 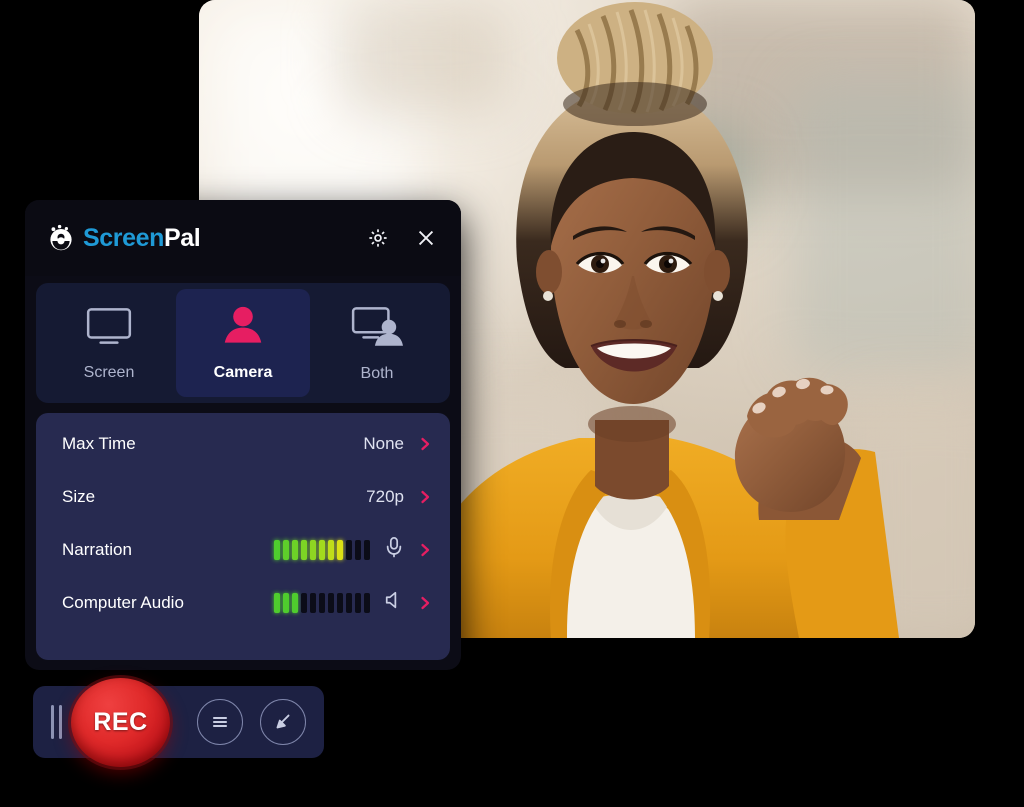 What do you see at coordinates (99, 443) in the screenshot?
I see `setting-label-max-time: Max Time` at bounding box center [99, 443].